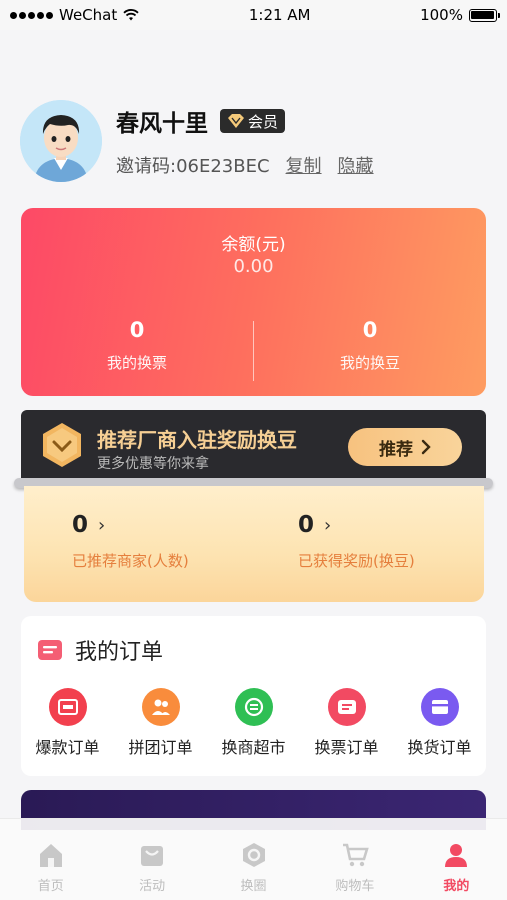 The height and width of the screenshot is (900, 507). I want to click on home-icon, so click(50, 855).